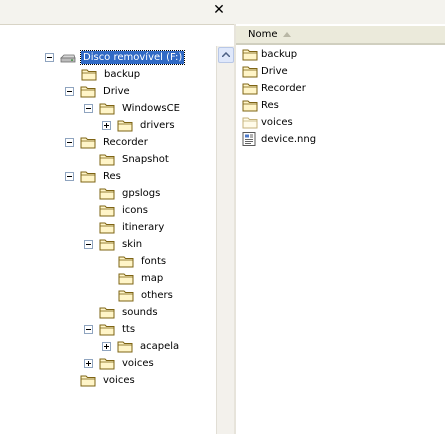  What do you see at coordinates (274, 71) in the screenshot?
I see `list-item-label: Drive` at bounding box center [274, 71].